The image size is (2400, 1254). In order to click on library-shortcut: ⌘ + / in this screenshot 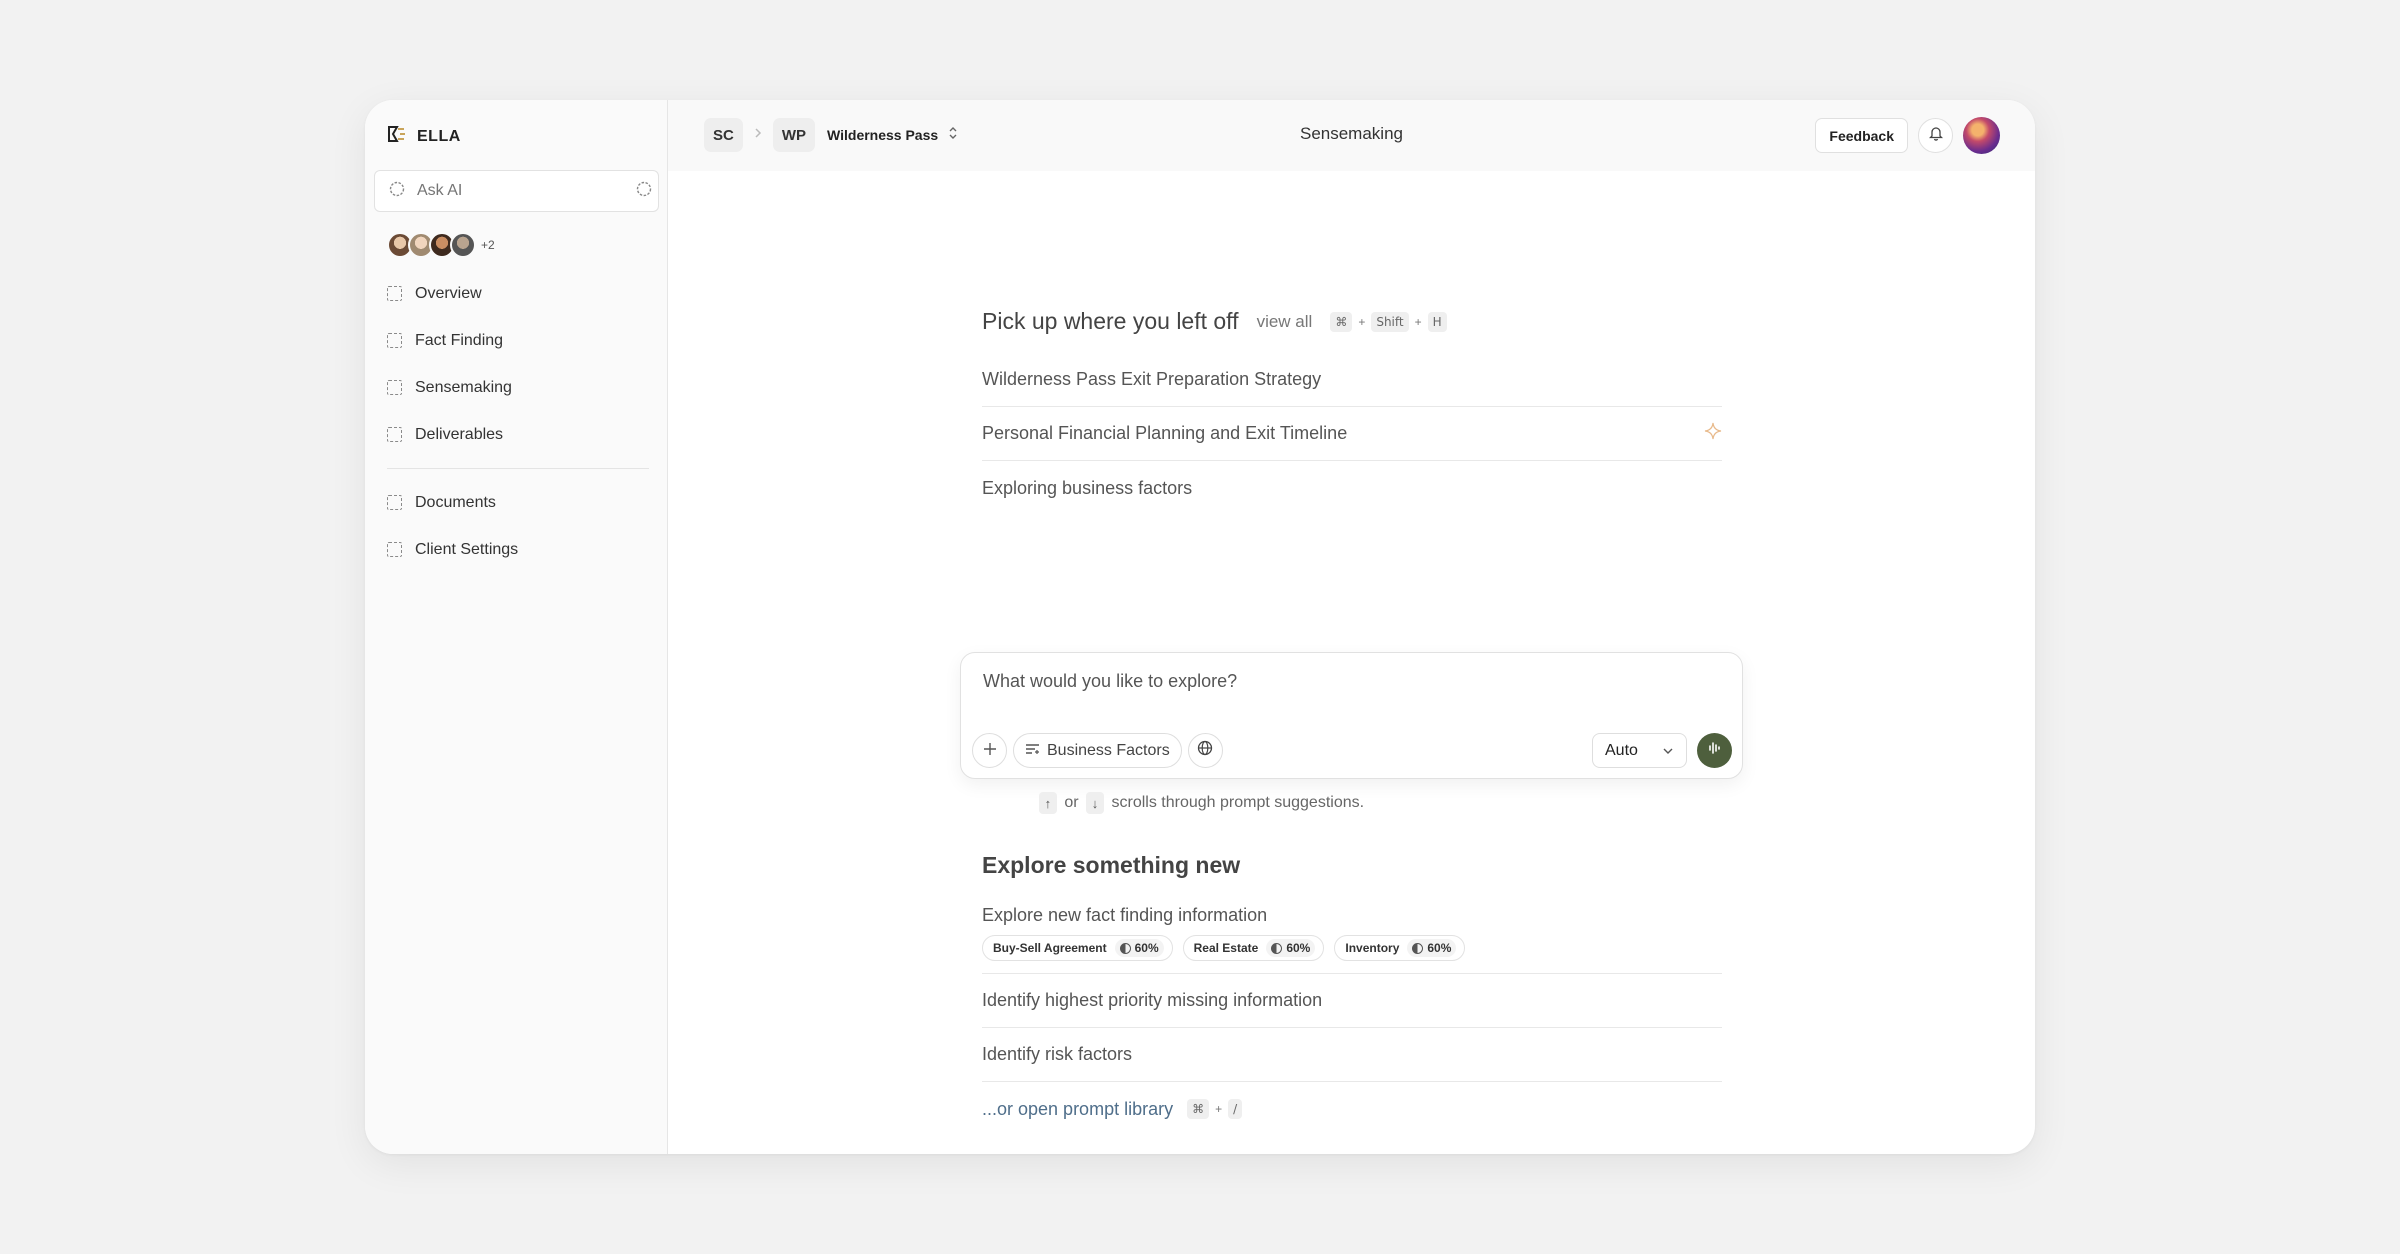, I will do `click(1215, 1109)`.